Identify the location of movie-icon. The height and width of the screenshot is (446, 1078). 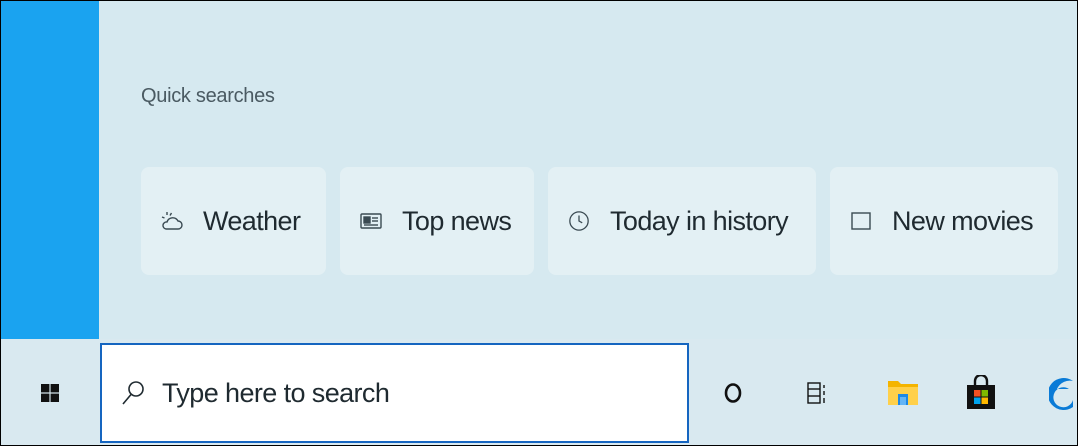
(861, 221).